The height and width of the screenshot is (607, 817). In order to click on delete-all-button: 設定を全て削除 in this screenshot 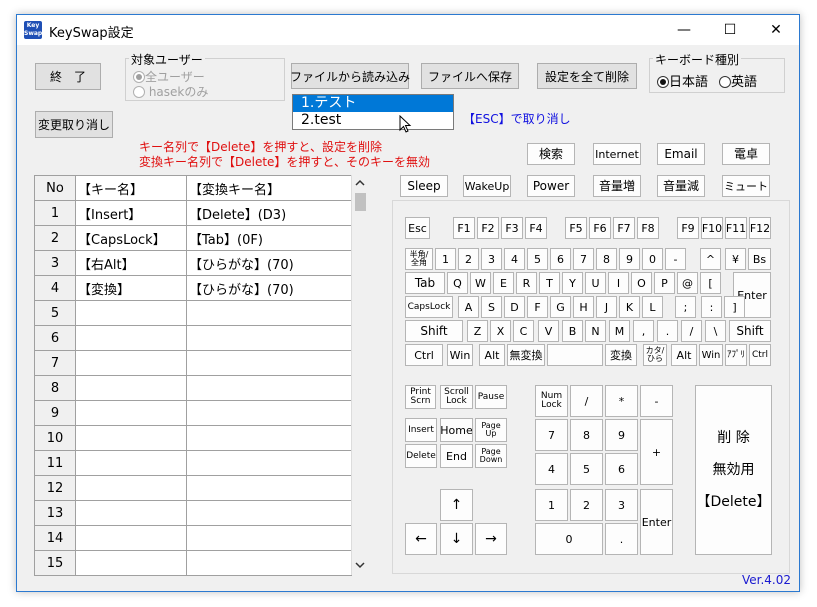, I will do `click(587, 76)`.